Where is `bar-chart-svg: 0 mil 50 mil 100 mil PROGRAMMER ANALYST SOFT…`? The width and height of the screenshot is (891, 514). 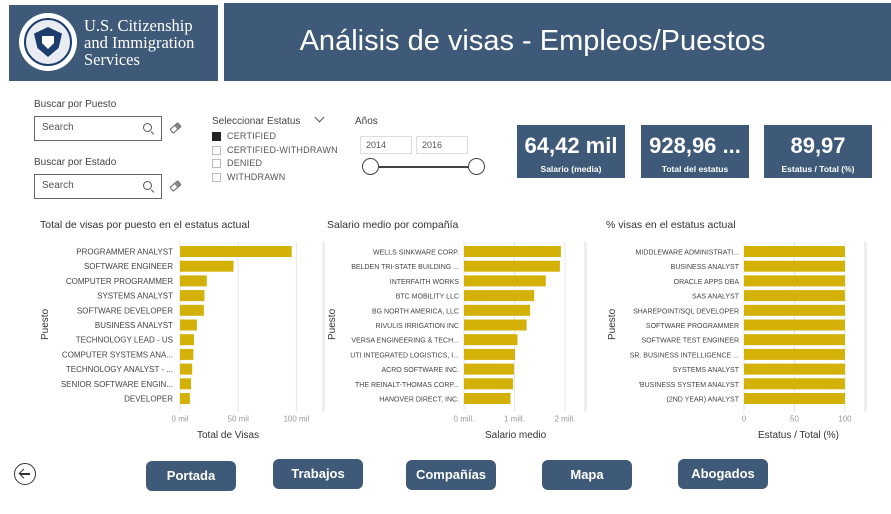
bar-chart-svg: 0 mil 50 mil 100 mil PROGRAMMER ANALYST SOFT… is located at coordinates (193, 333).